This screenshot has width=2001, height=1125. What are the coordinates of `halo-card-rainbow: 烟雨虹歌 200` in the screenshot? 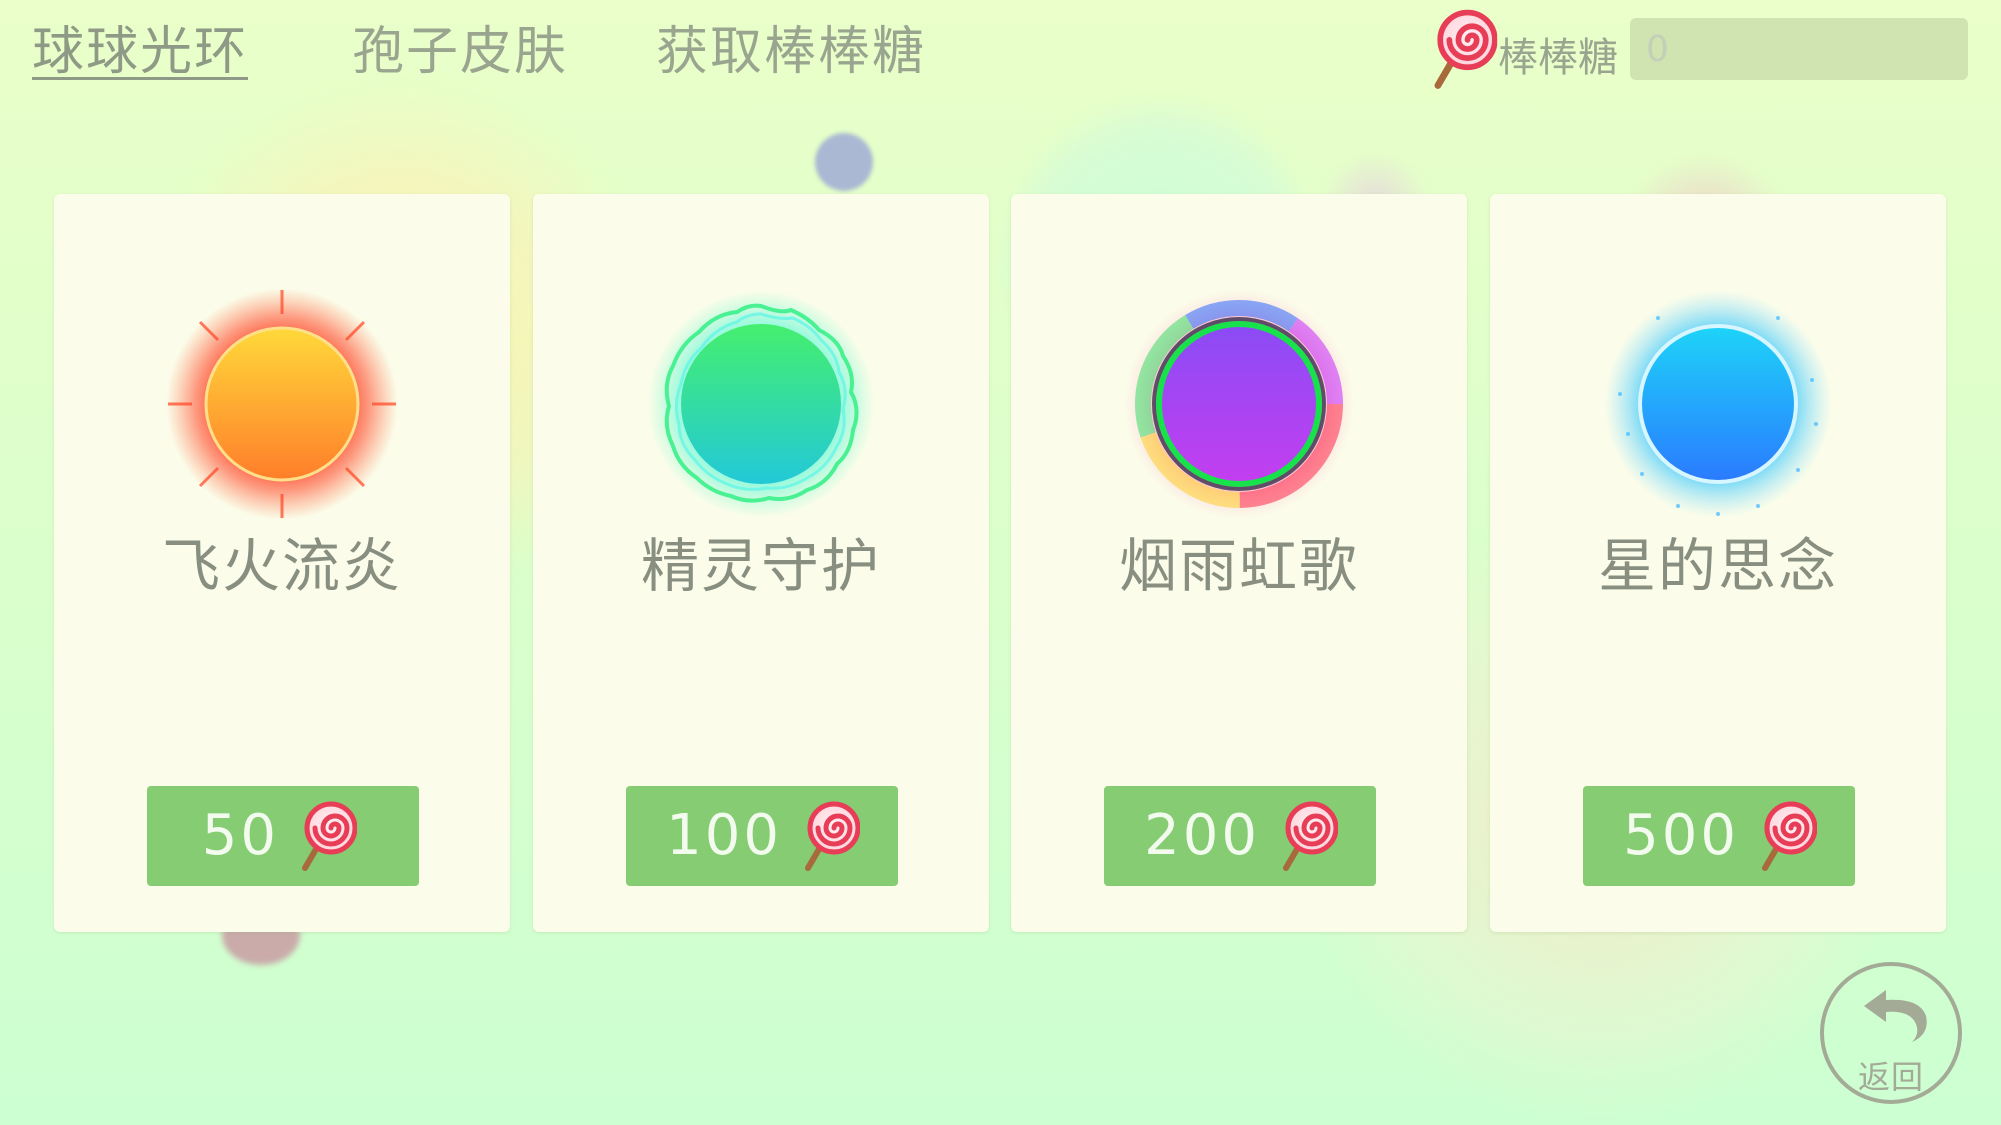 It's located at (1239, 563).